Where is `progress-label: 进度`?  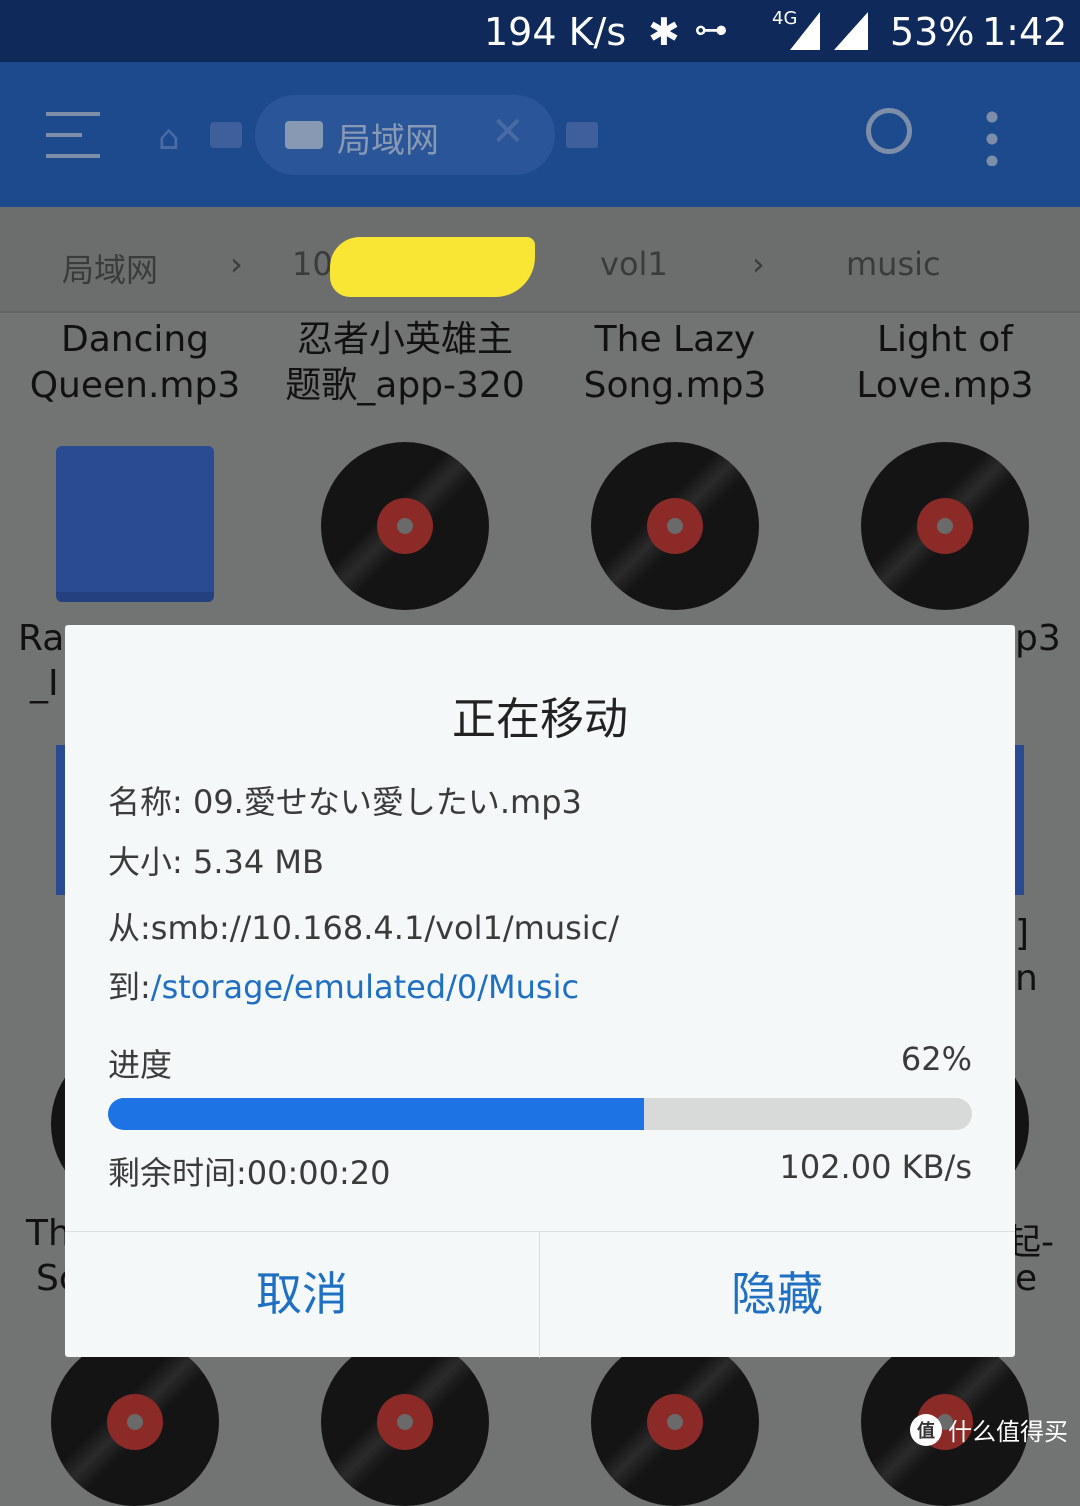
progress-label: 进度 is located at coordinates (140, 1065).